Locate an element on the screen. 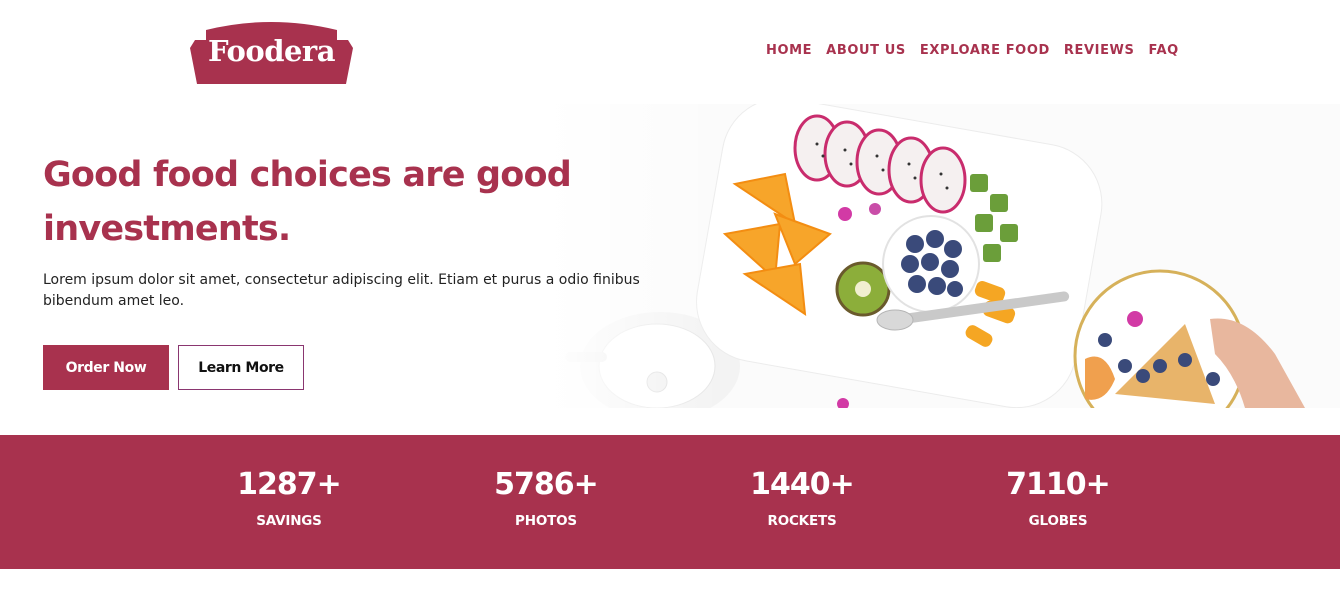  nav-home: HOME is located at coordinates (789, 51).